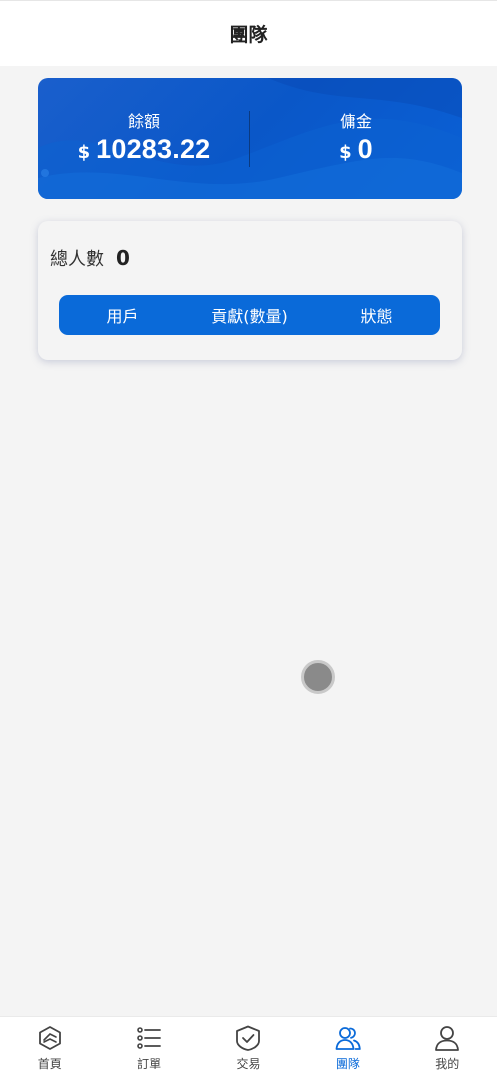 The image size is (497, 1076). Describe the element at coordinates (318, 677) in the screenshot. I see `loading-indicator` at that location.